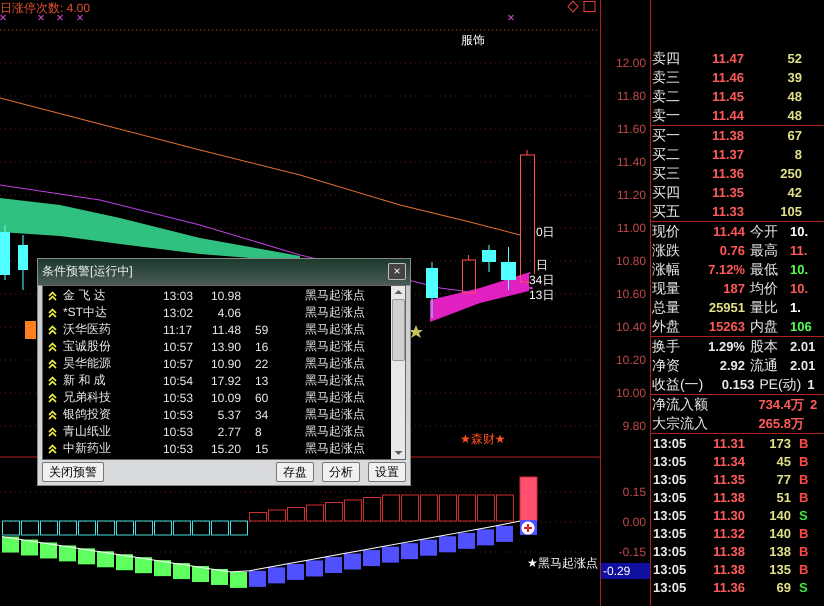 This screenshot has width=824, height=606. I want to click on order-label: 卖三, so click(666, 77).